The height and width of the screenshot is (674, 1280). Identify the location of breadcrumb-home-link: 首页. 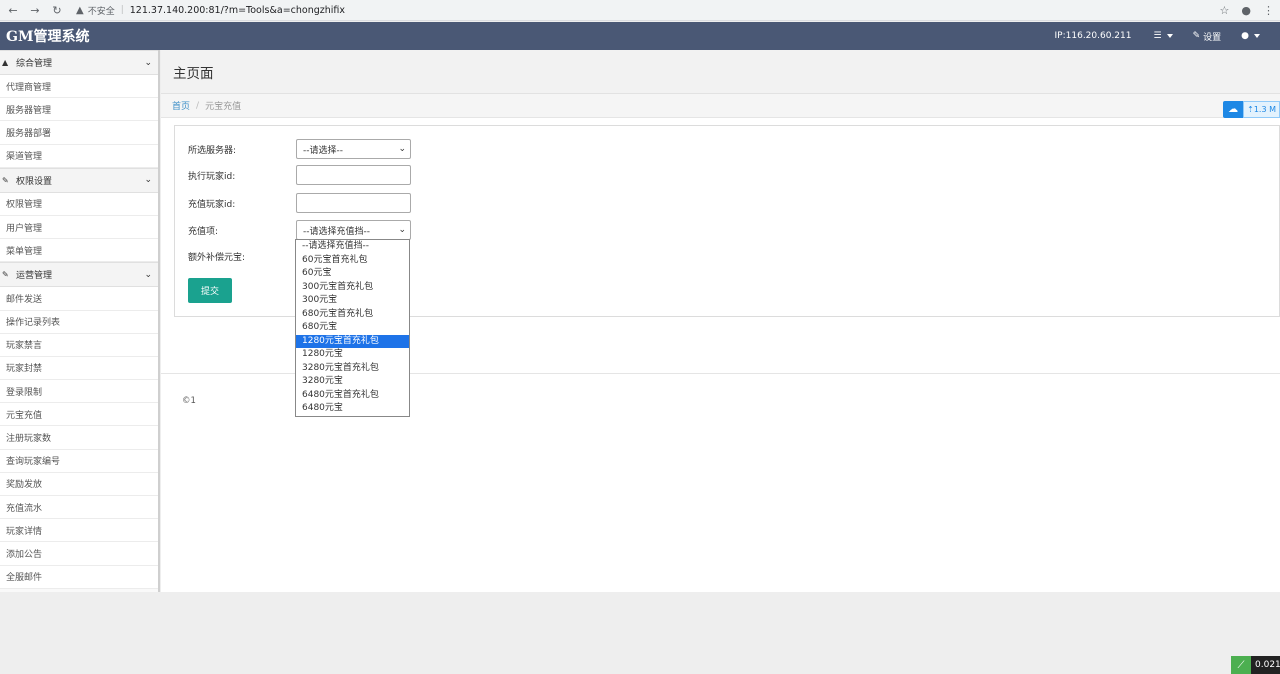
(181, 105).